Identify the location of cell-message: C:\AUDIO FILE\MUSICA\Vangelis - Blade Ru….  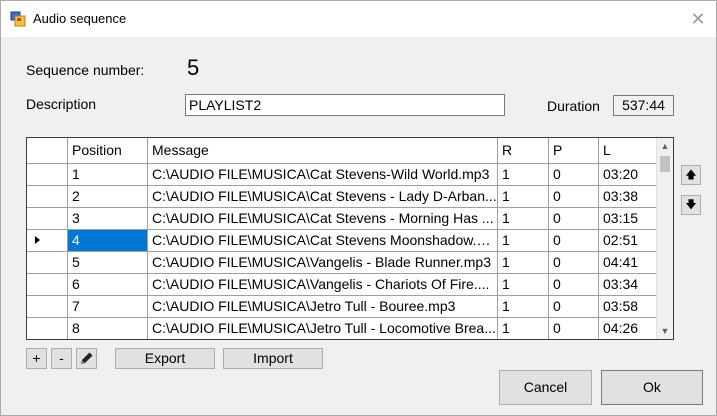
(323, 262).